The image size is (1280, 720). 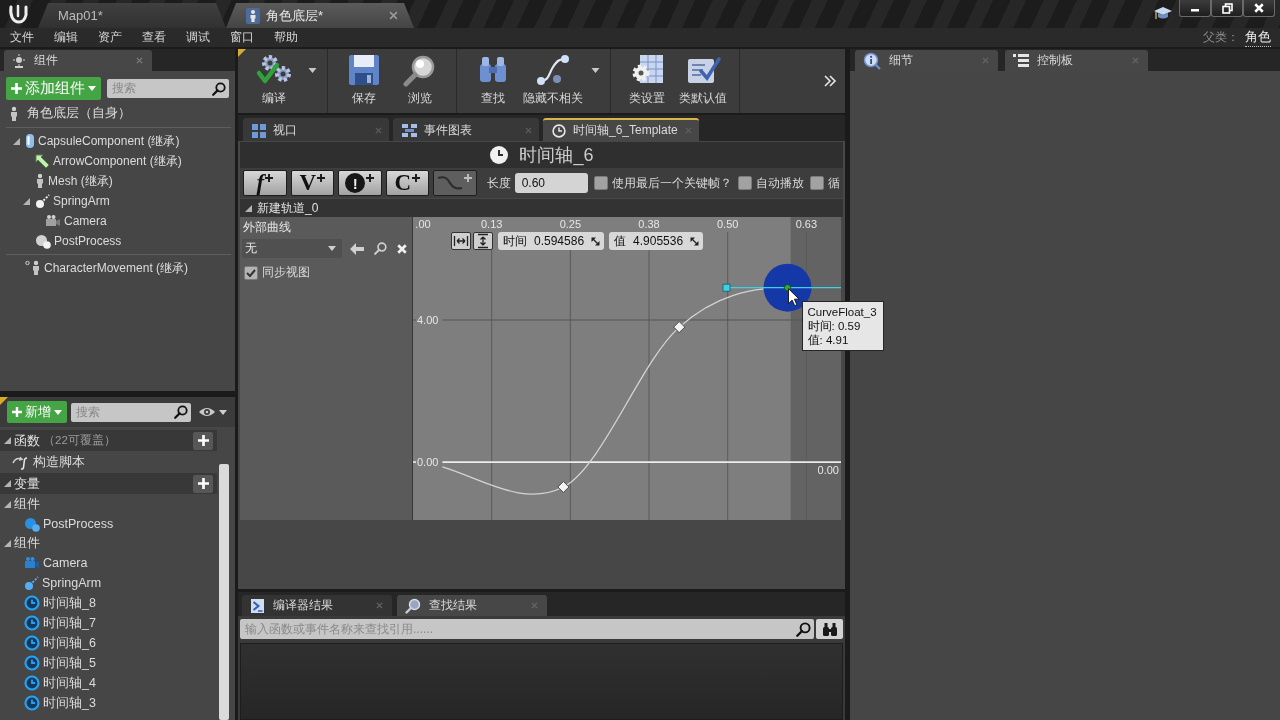 I want to click on axis-tick-label: 0.25, so click(x=570, y=224).